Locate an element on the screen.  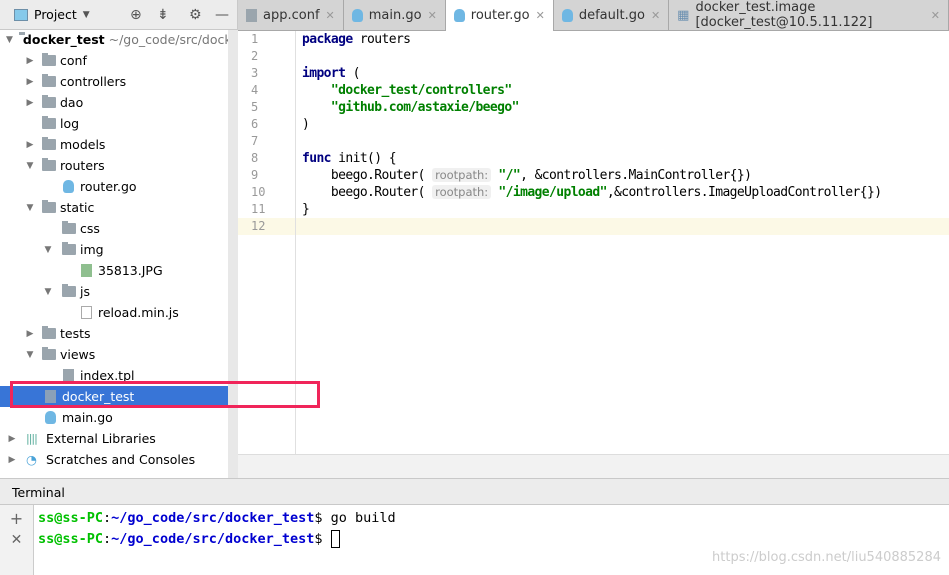
line-number: 9 is located at coordinates (255, 175).